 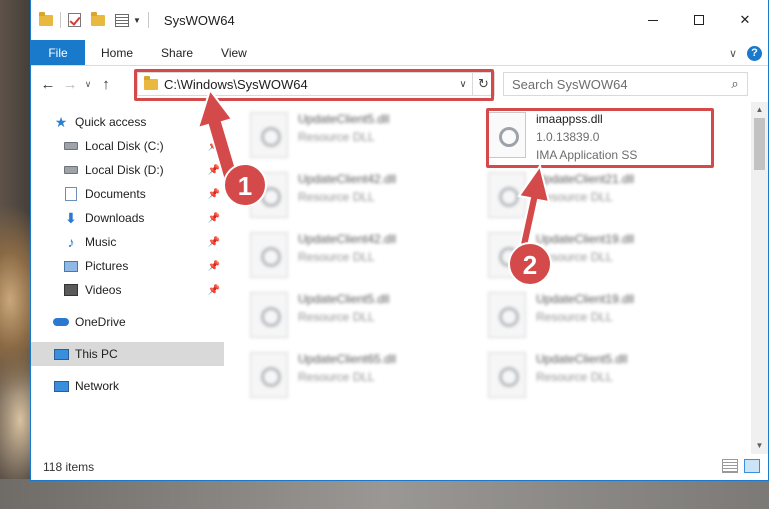 I want to click on search-icon: ⌕, so click(x=735, y=84).